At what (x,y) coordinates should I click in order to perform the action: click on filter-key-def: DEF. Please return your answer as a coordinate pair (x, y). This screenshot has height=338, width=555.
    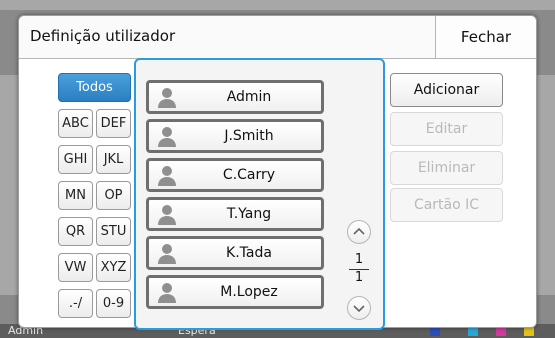
    Looking at the image, I should click on (113, 123).